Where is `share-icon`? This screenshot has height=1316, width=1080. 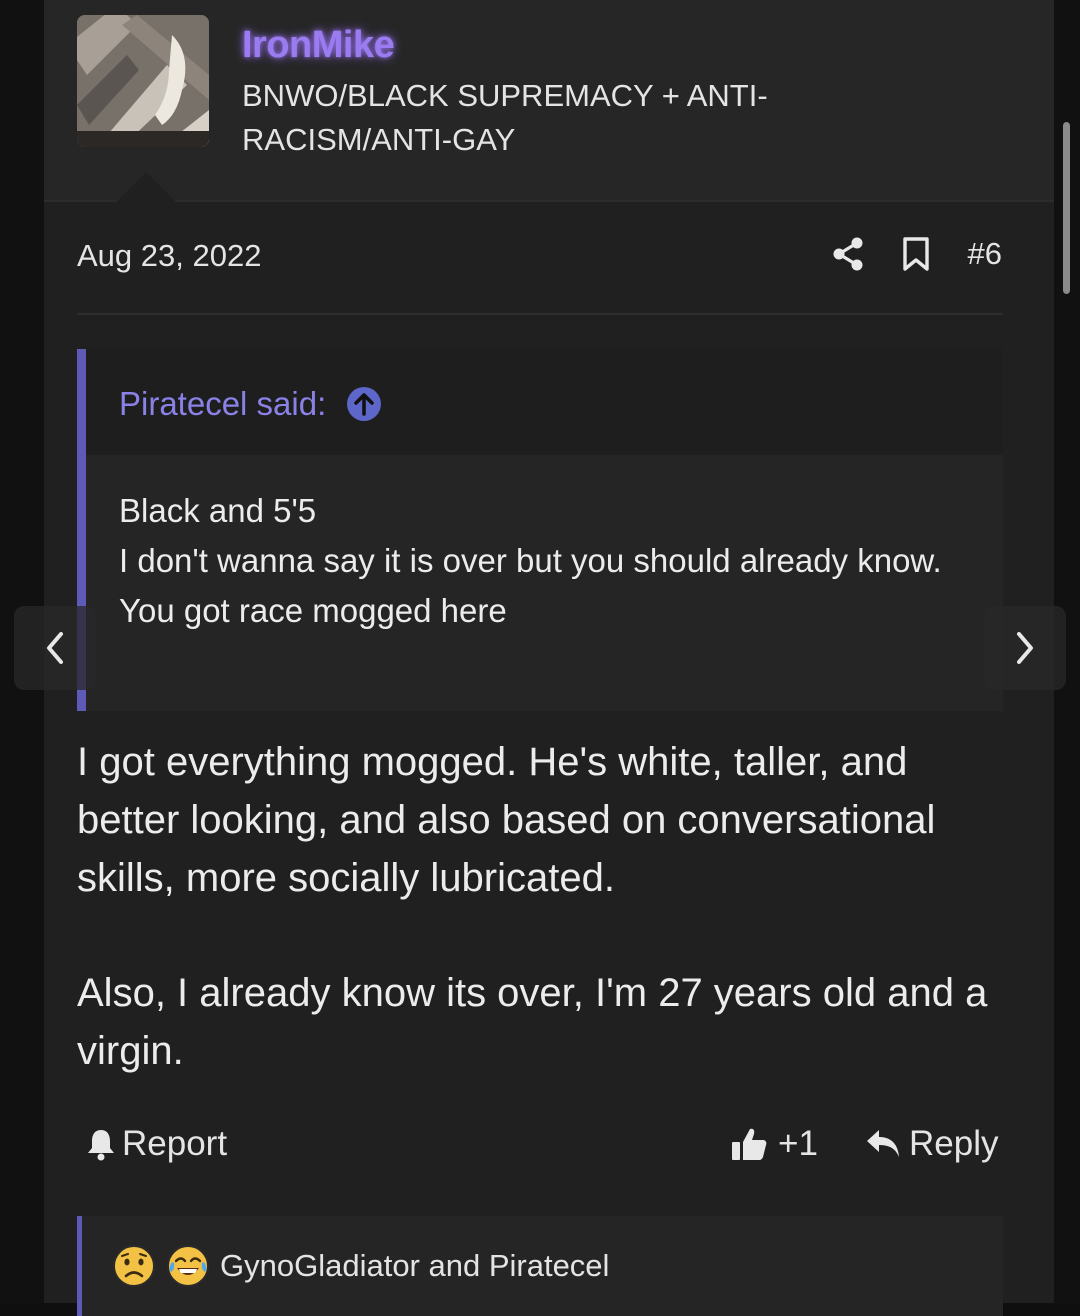 share-icon is located at coordinates (848, 254).